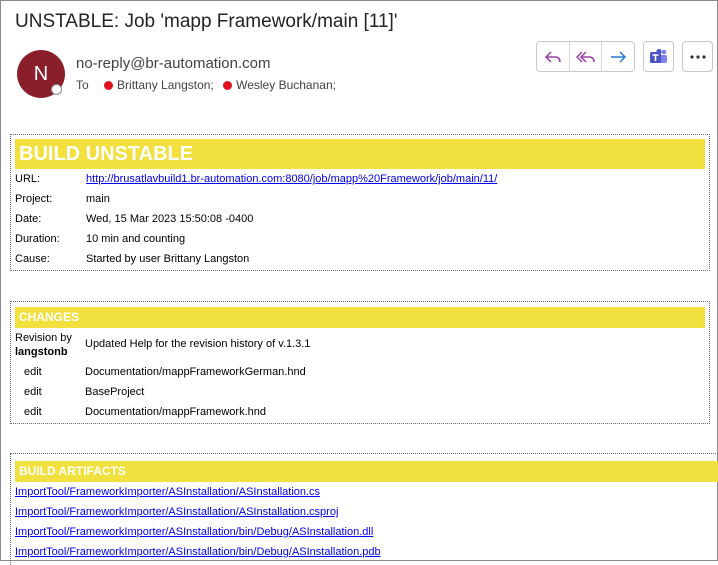 This screenshot has width=718, height=565. I want to click on field-label: Date:, so click(28, 219).